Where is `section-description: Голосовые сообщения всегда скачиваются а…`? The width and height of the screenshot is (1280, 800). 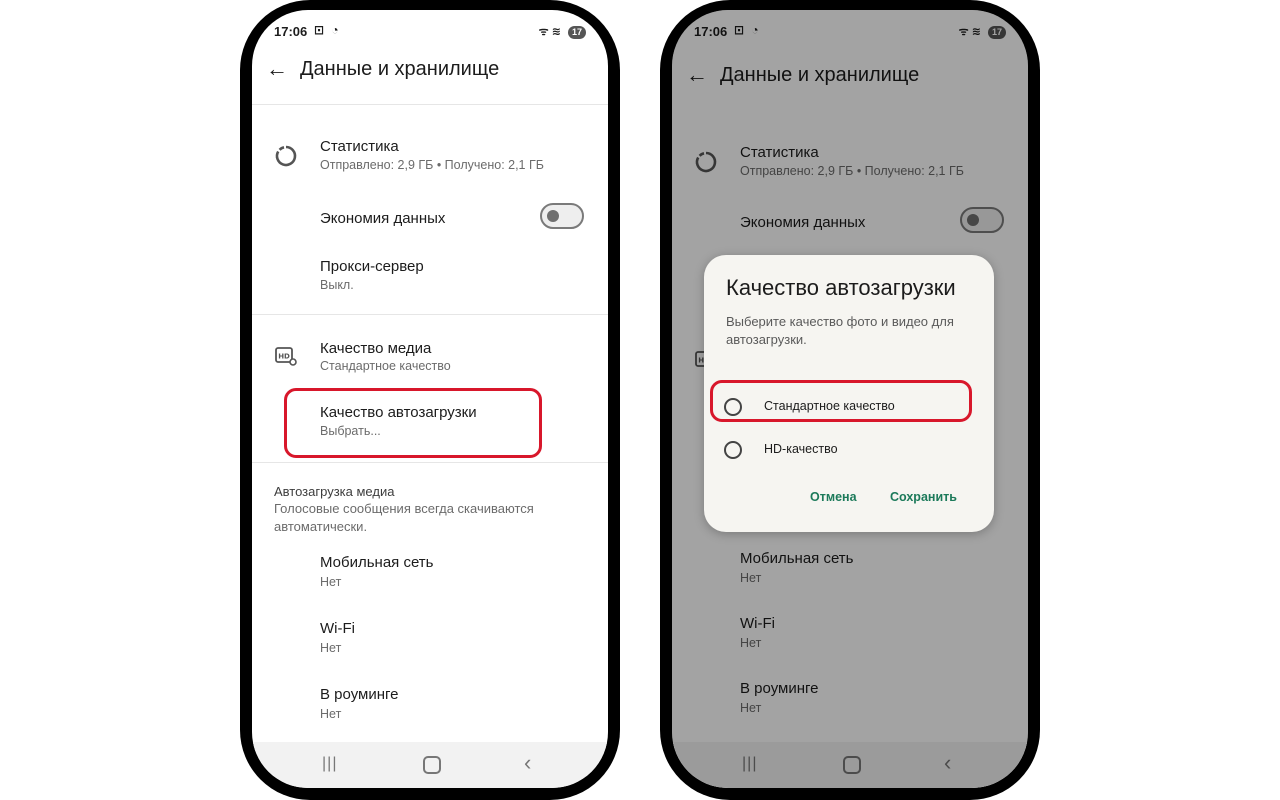
section-description: Голосовые сообщения всегда скачиваются а… is located at coordinates (404, 517).